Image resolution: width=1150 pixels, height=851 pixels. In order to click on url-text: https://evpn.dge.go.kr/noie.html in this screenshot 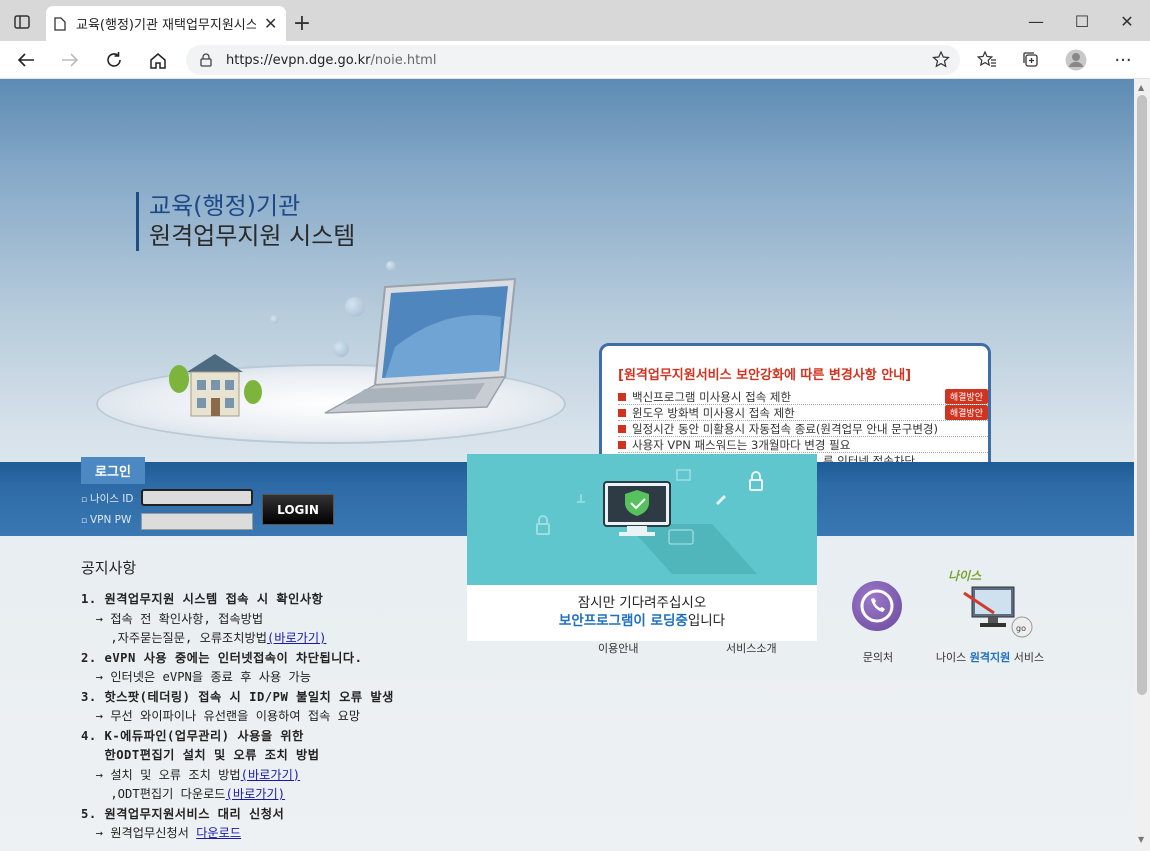, I will do `click(331, 60)`.